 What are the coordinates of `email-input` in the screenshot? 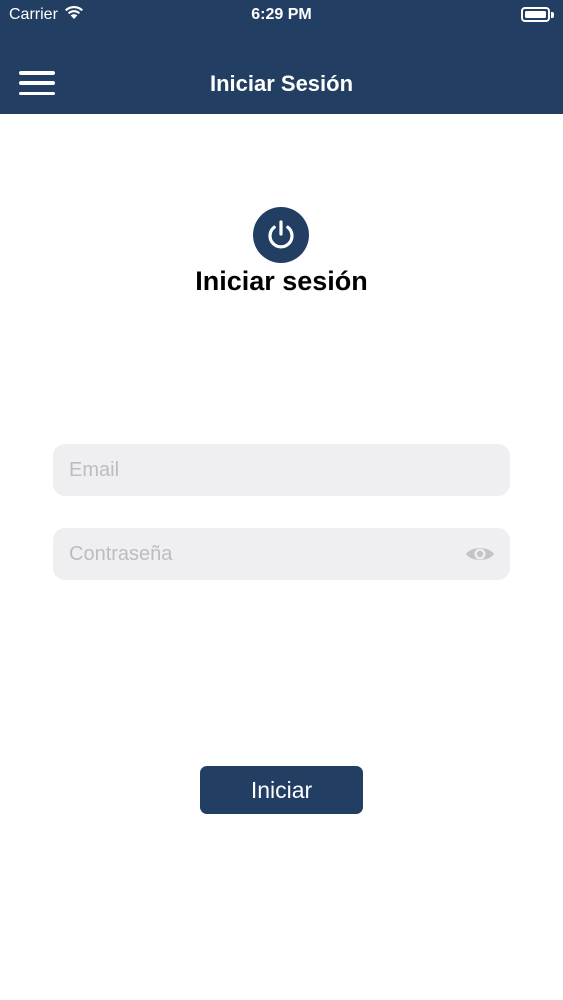 It's located at (281, 470).